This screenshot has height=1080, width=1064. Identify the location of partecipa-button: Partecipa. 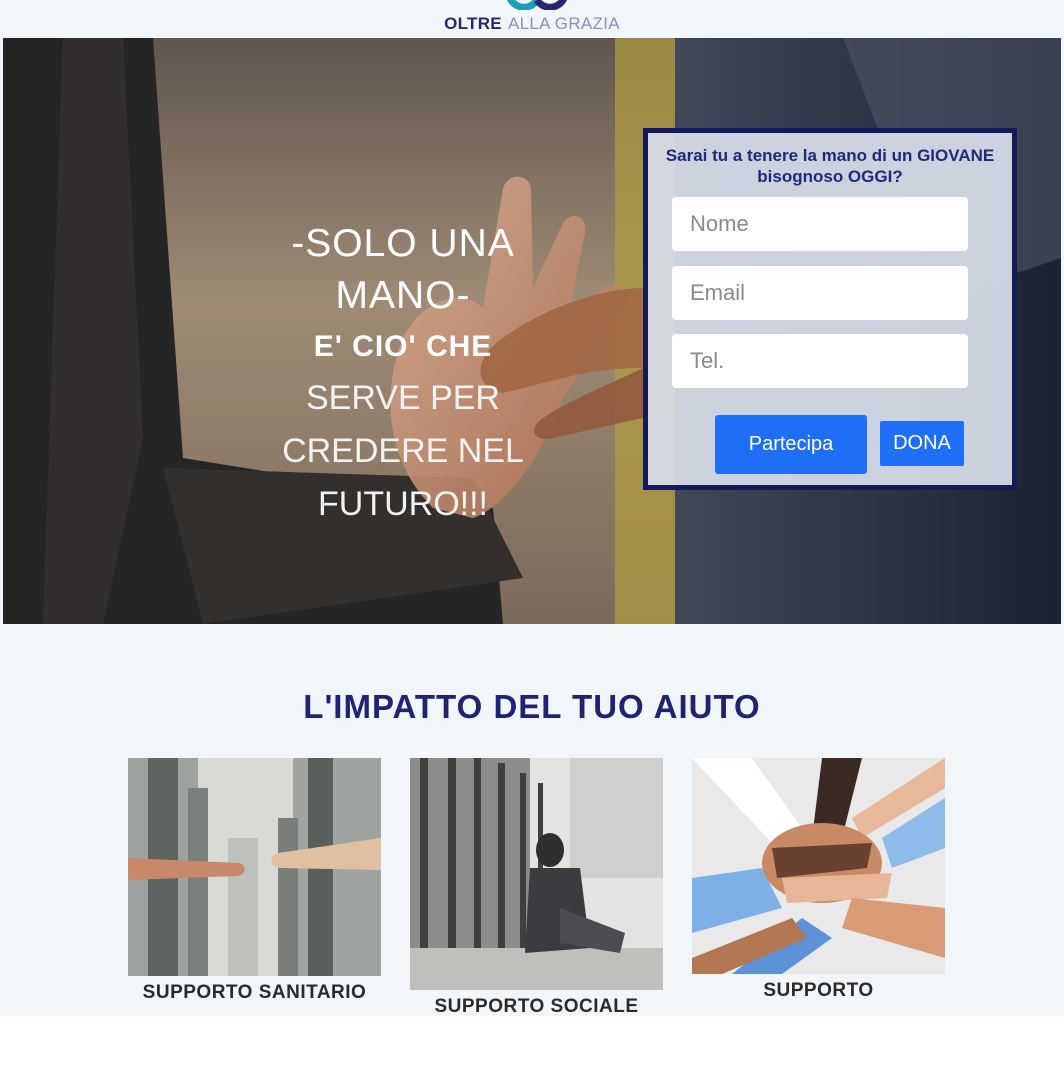
(791, 444).